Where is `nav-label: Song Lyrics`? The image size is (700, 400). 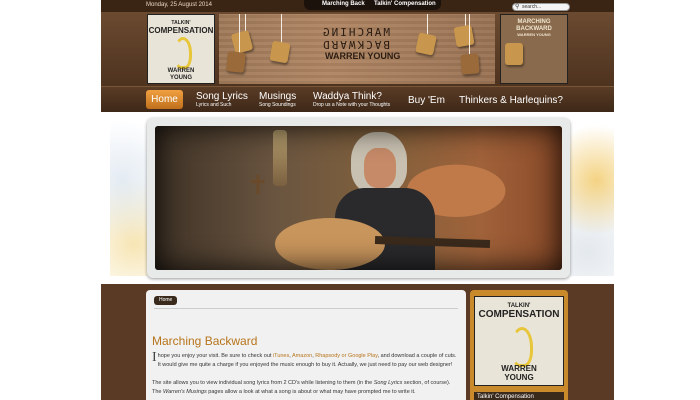
nav-label: Song Lyrics is located at coordinates (222, 96).